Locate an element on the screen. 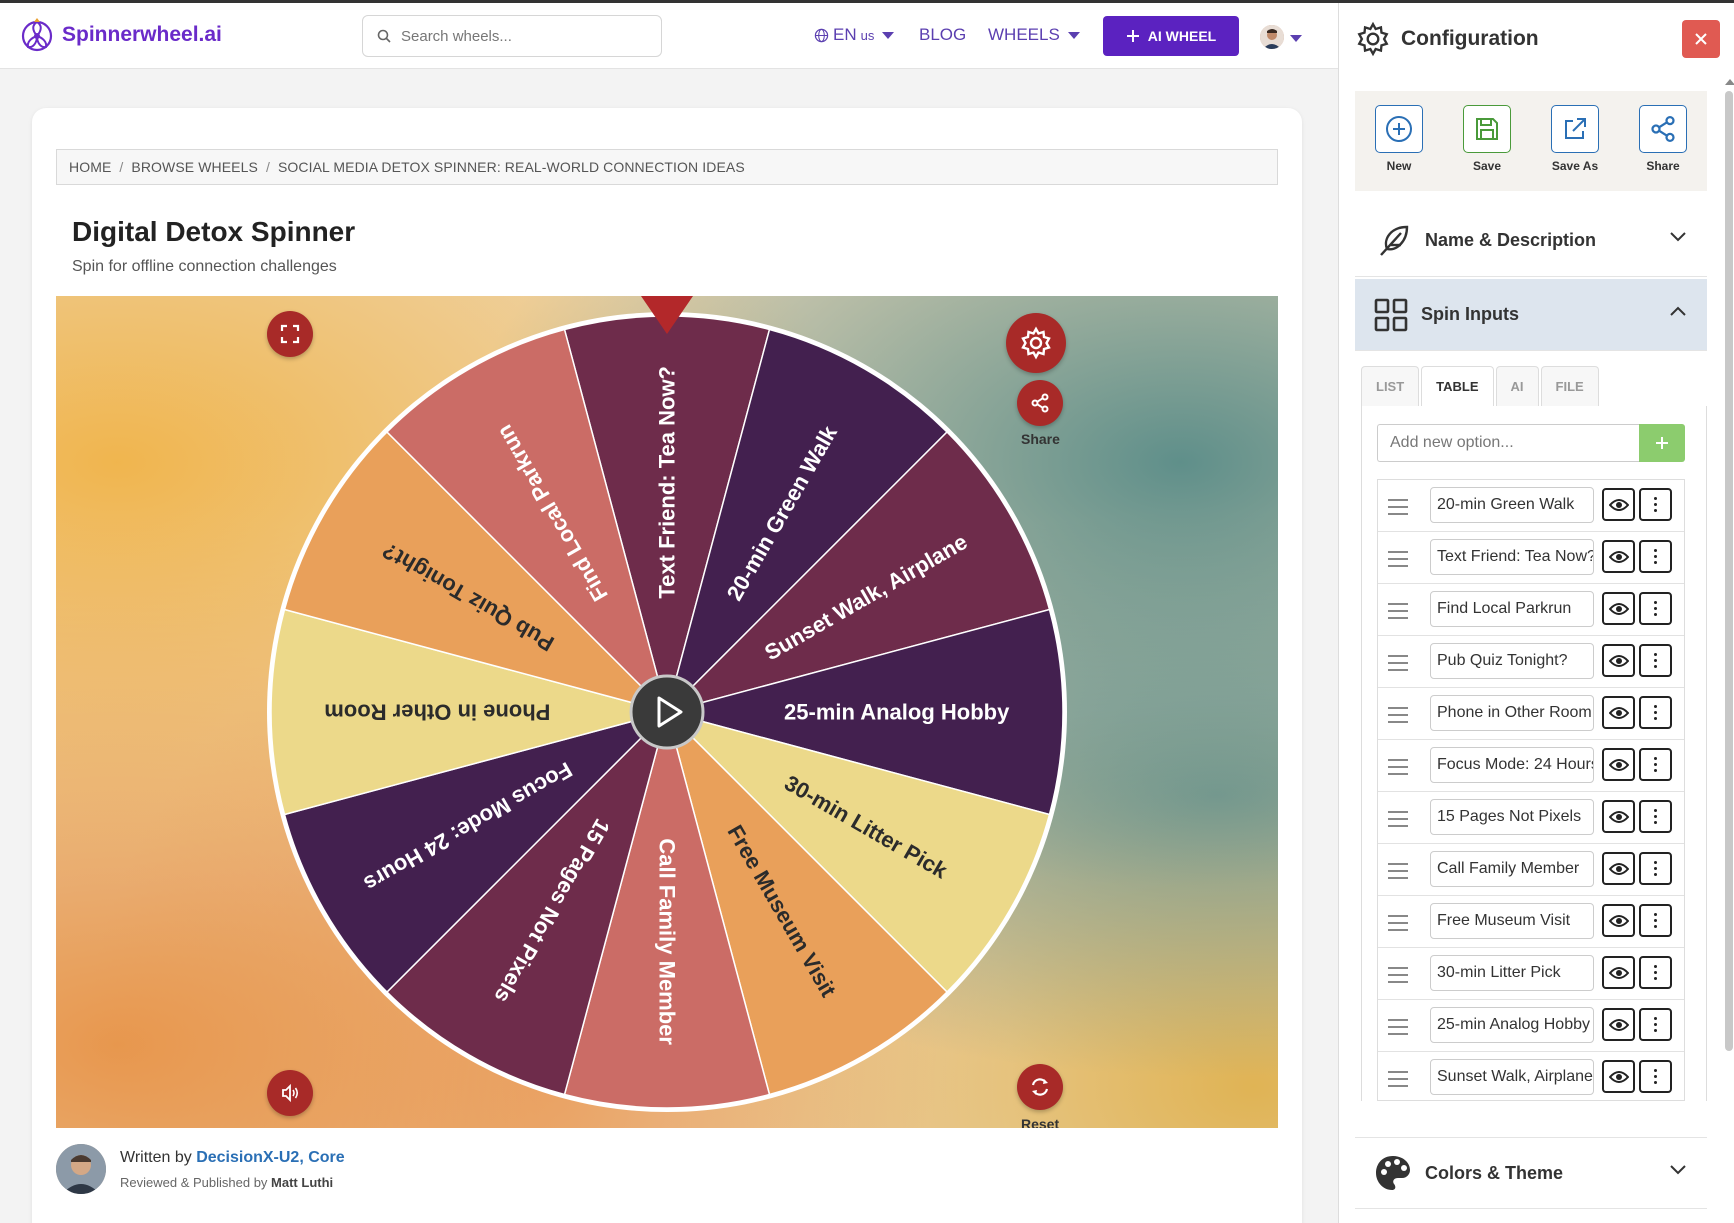 This screenshot has width=1734, height=1223. spin-button is located at coordinates (667, 712).